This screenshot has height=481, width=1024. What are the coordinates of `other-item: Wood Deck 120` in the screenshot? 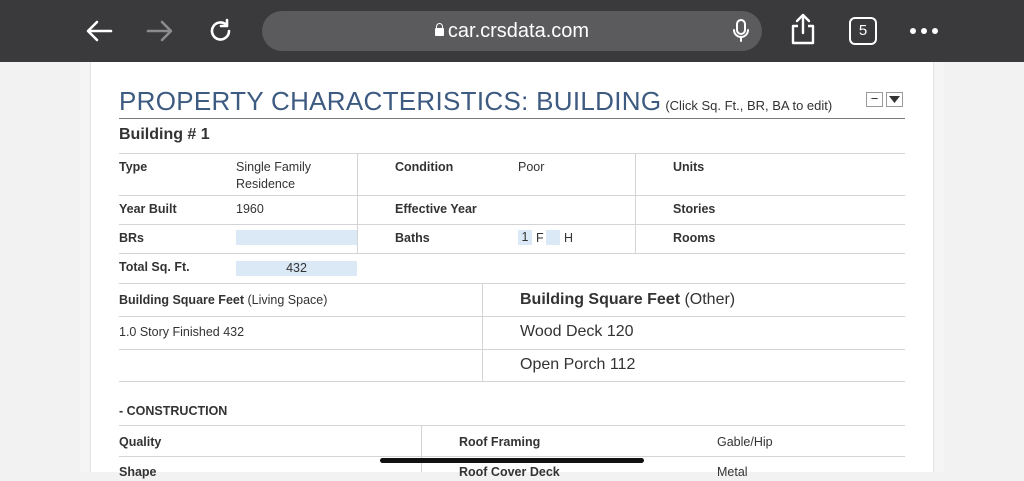 It's located at (577, 332).